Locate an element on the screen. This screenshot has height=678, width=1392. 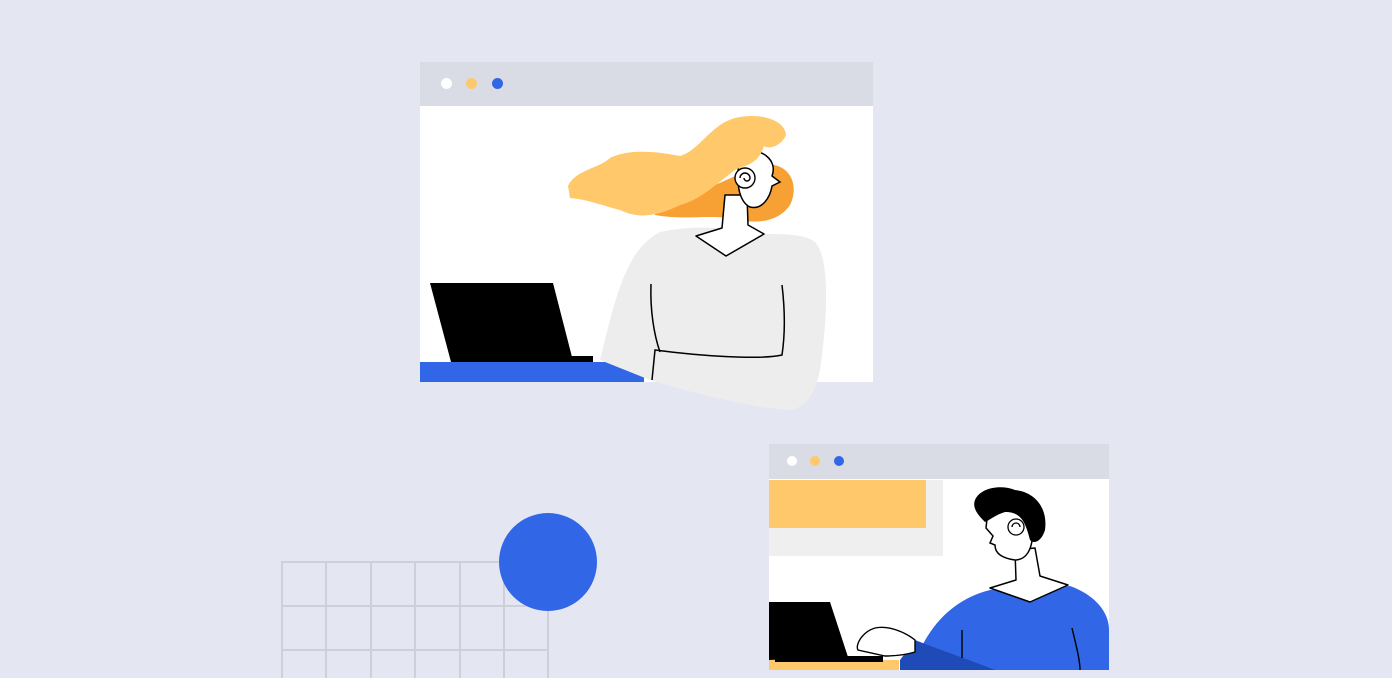
man-figure is located at coordinates (982, 579).